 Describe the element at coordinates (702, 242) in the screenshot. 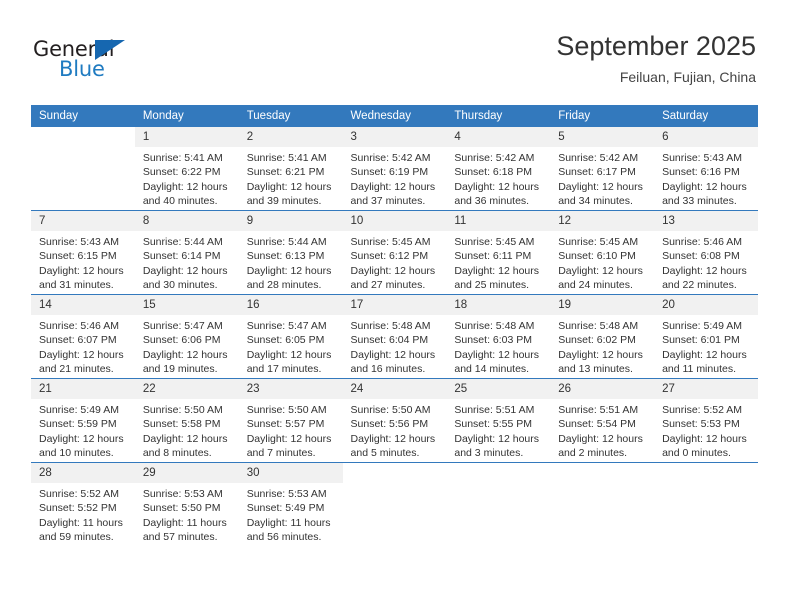

I see `sunrise-time: Sunrise: 5:46 AM` at that location.